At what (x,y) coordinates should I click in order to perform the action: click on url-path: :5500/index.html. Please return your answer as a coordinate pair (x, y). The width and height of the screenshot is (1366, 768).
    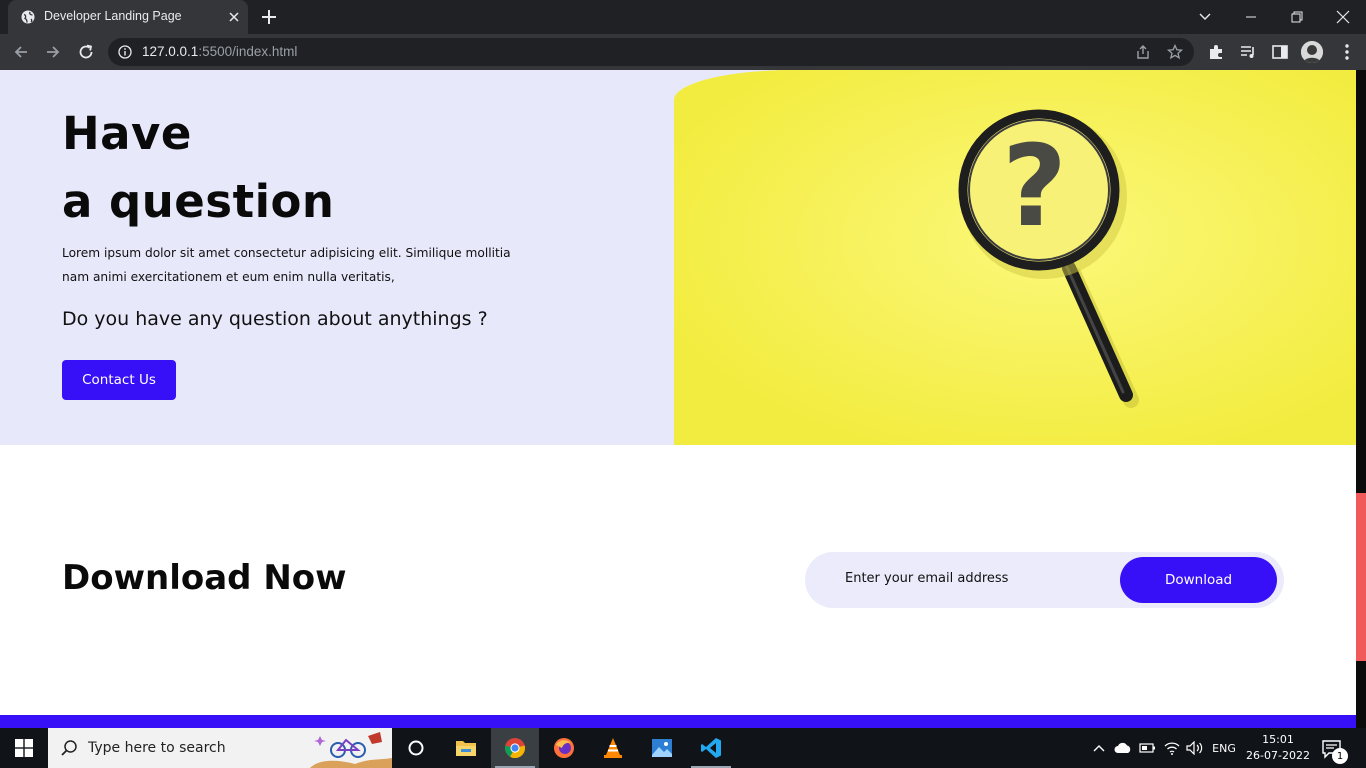
    Looking at the image, I should click on (248, 51).